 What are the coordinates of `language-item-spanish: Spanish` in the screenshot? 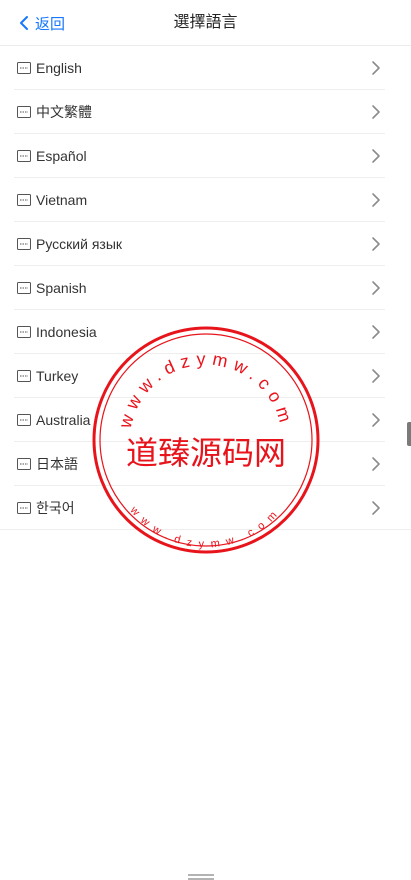 It's located at (205, 288).